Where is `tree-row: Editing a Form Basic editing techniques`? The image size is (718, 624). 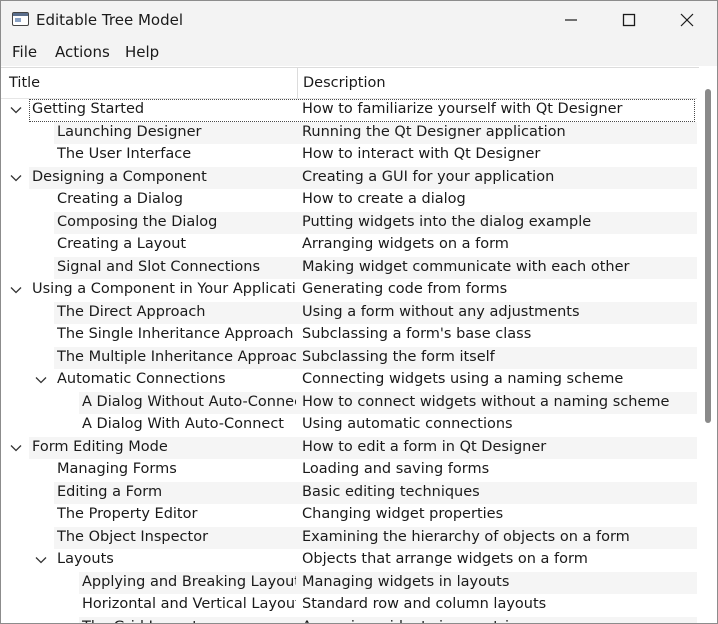 tree-row: Editing a Form Basic editing techniques is located at coordinates (349, 492).